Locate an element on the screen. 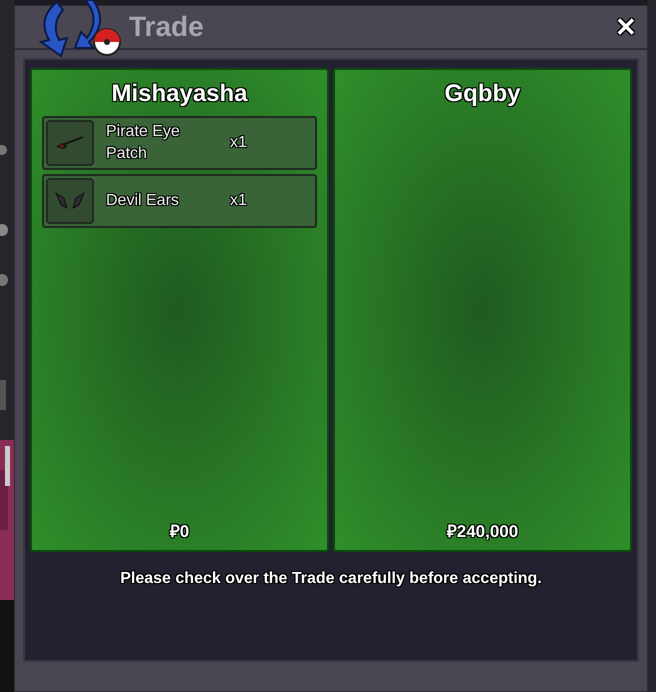 This screenshot has width=656, height=692. item-name: Pirate Eye Patch is located at coordinates (143, 143).